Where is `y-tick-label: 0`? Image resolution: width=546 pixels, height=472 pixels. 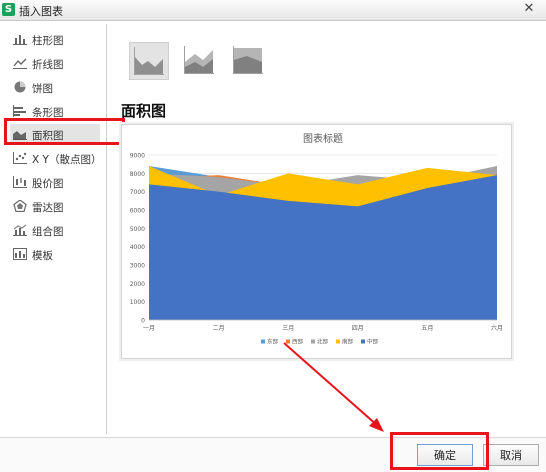 y-tick-label: 0 is located at coordinates (143, 321).